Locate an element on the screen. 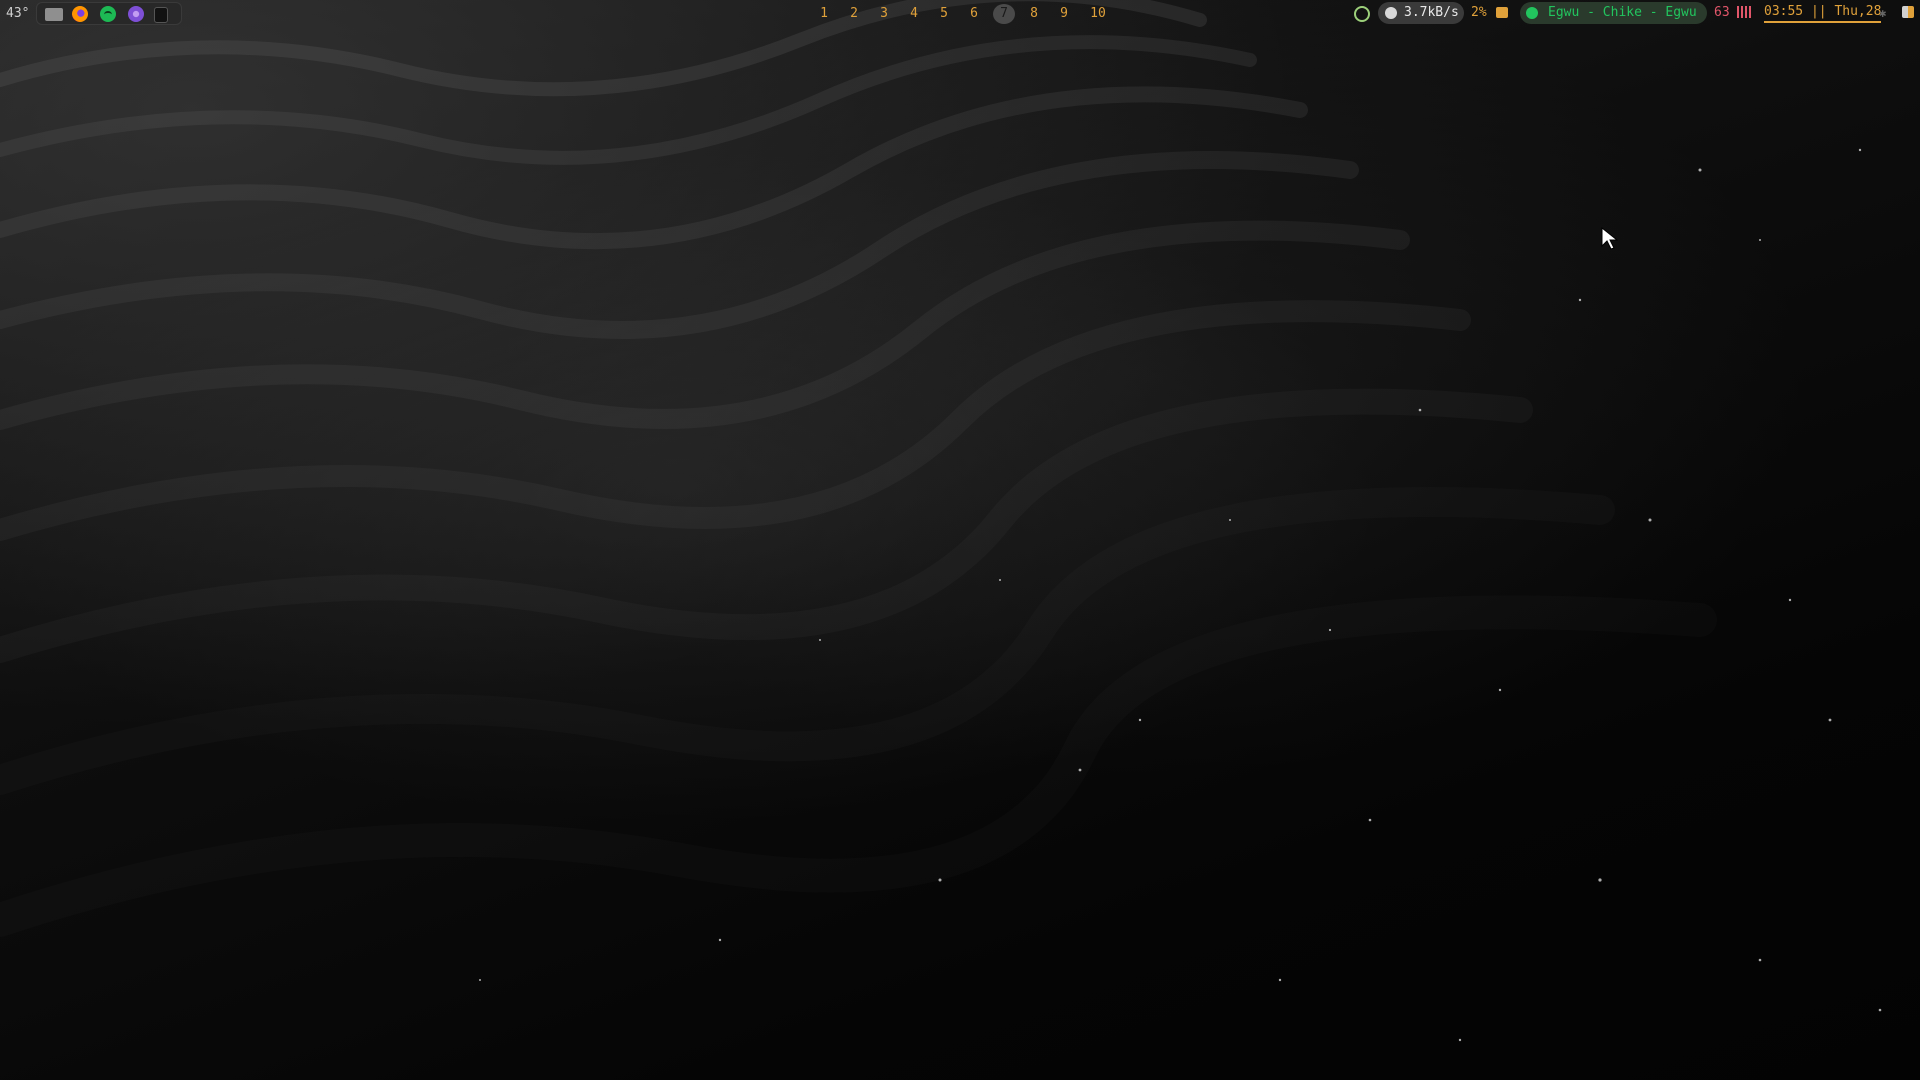  whatsapp-icon is located at coordinates (1362, 14).